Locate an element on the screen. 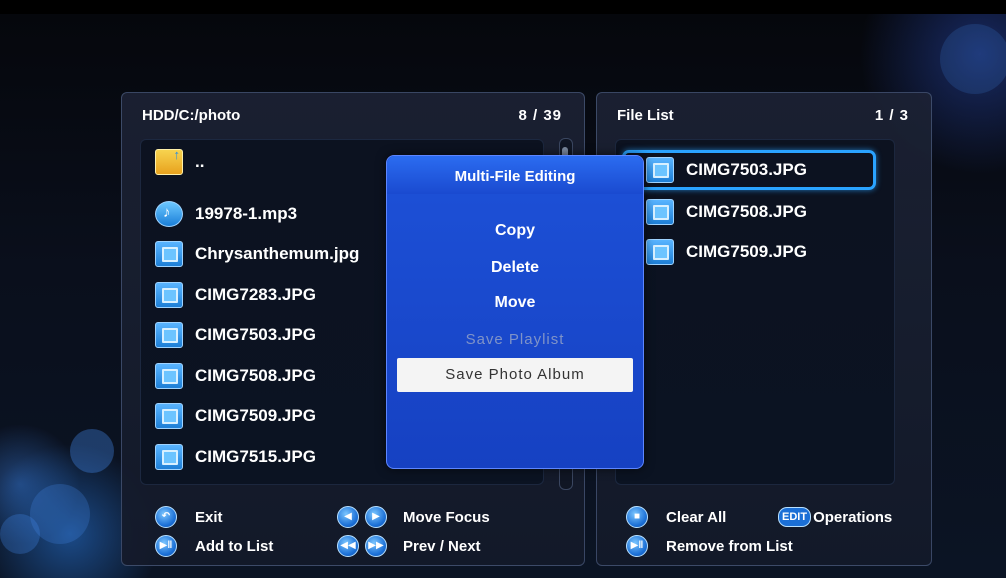  legend-add-to-list: ▶‖ Add to List is located at coordinates (214, 546).